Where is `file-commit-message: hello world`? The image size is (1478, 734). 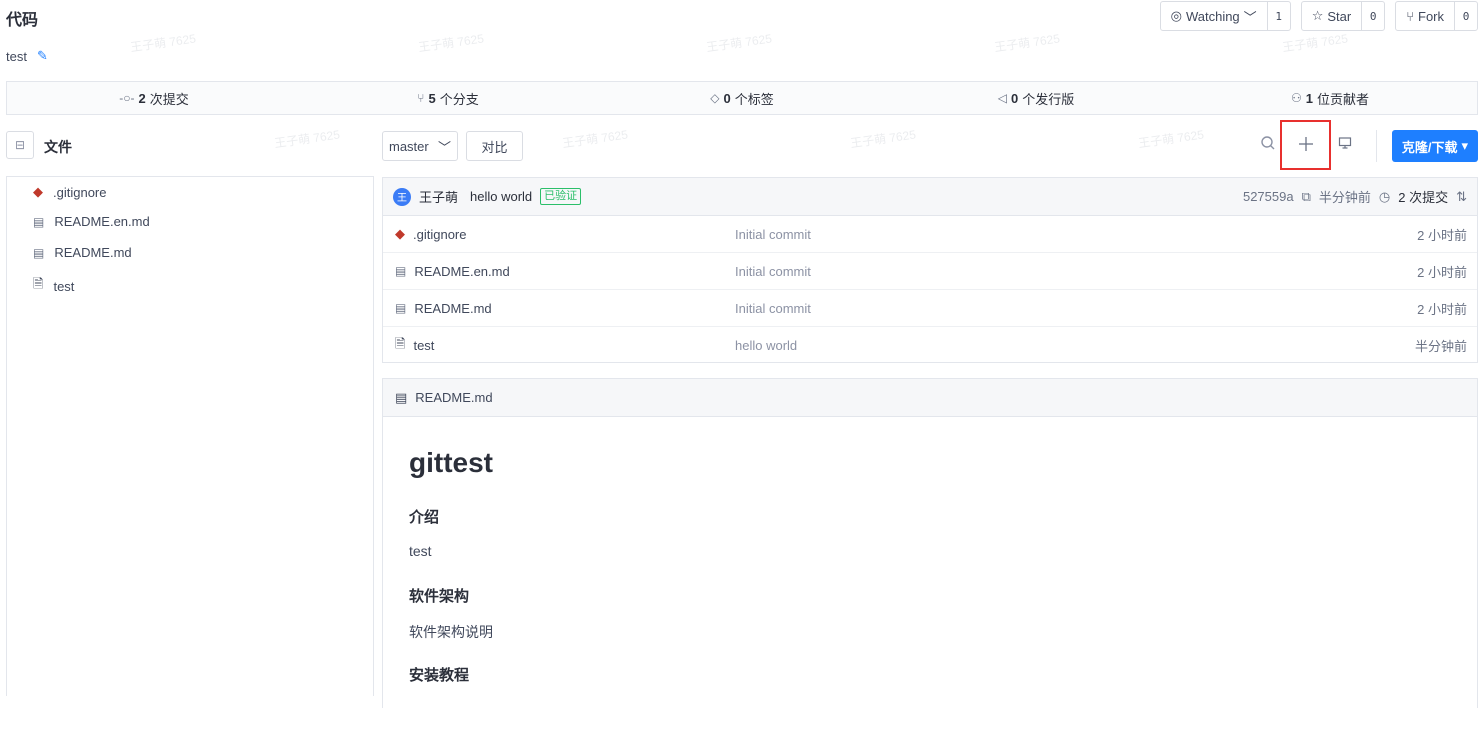 file-commit-message: hello world is located at coordinates (766, 345).